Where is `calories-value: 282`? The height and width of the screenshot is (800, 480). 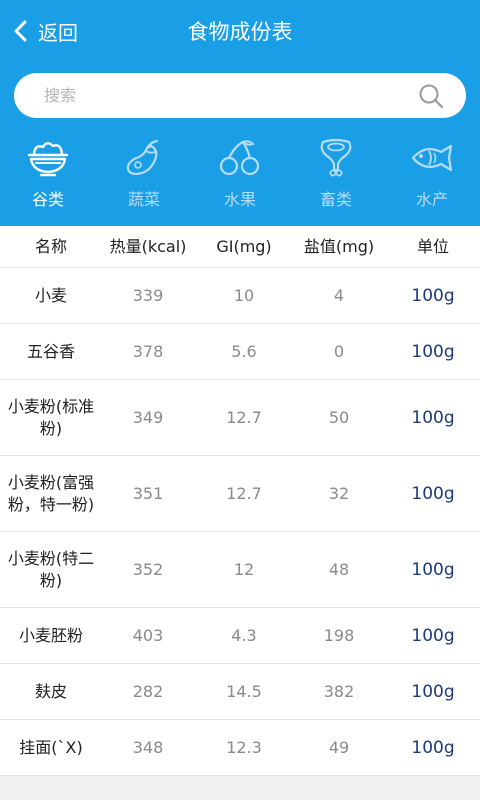 calories-value: 282 is located at coordinates (148, 691).